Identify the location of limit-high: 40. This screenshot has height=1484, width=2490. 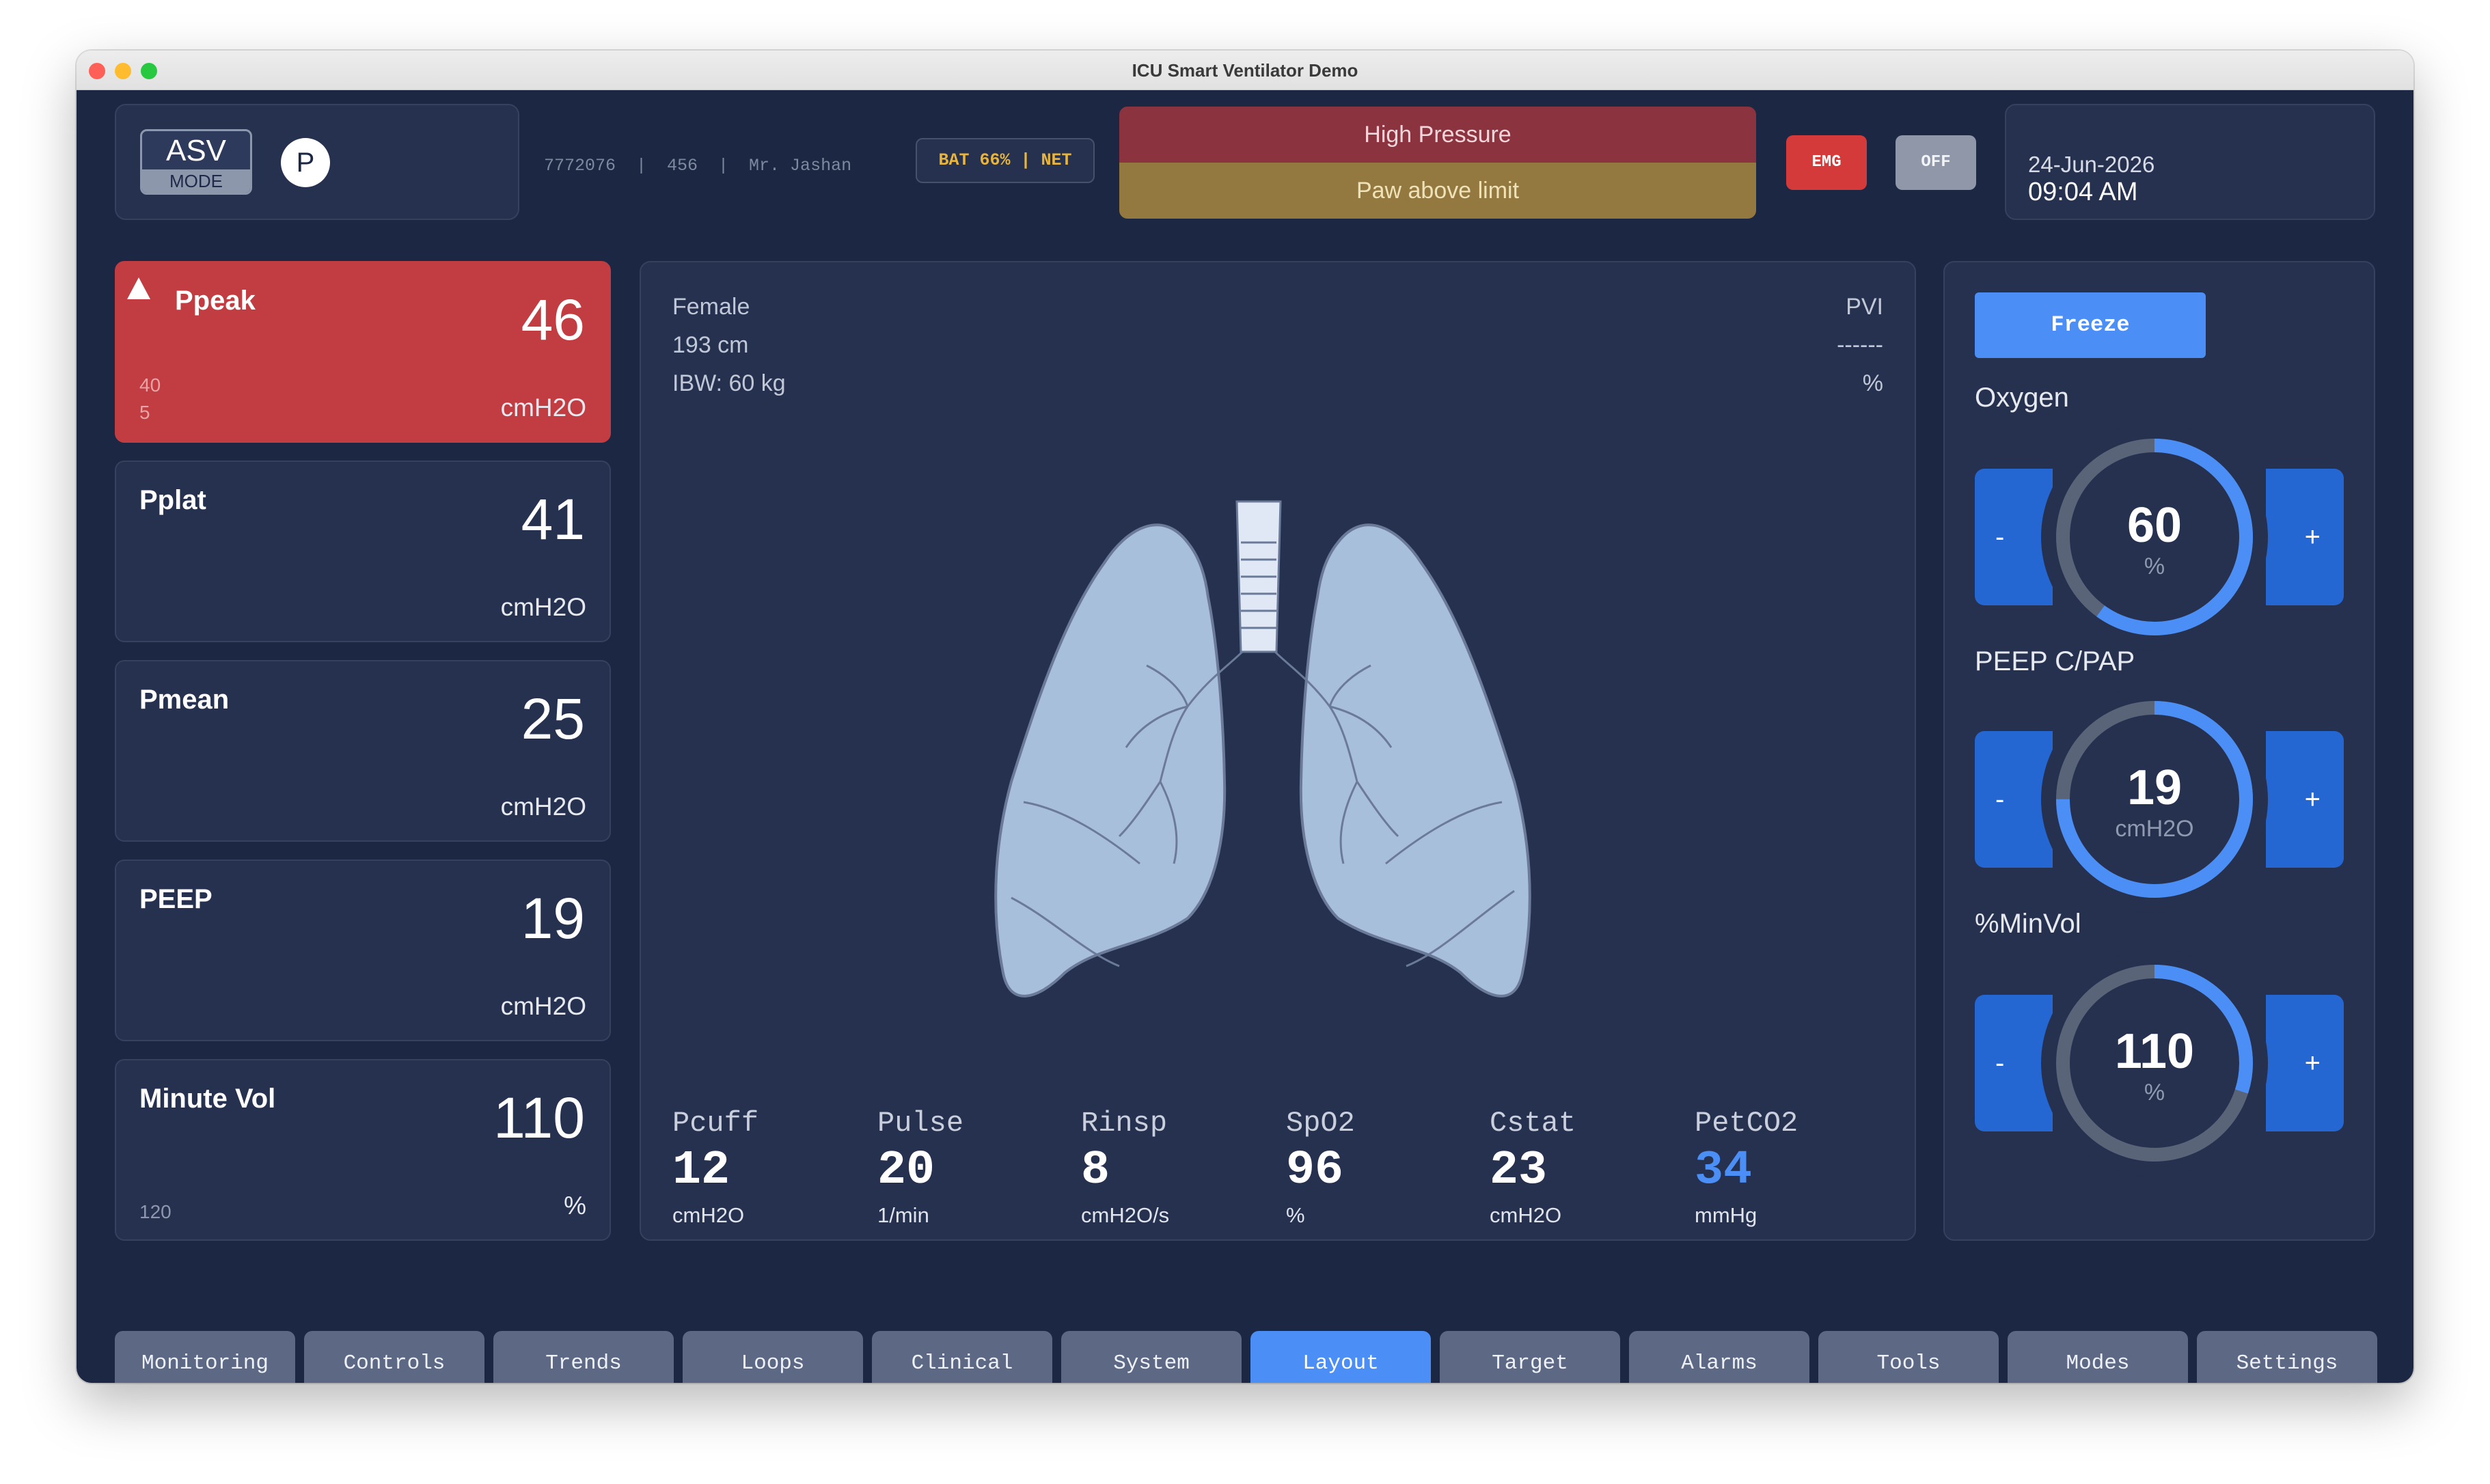
(150, 385).